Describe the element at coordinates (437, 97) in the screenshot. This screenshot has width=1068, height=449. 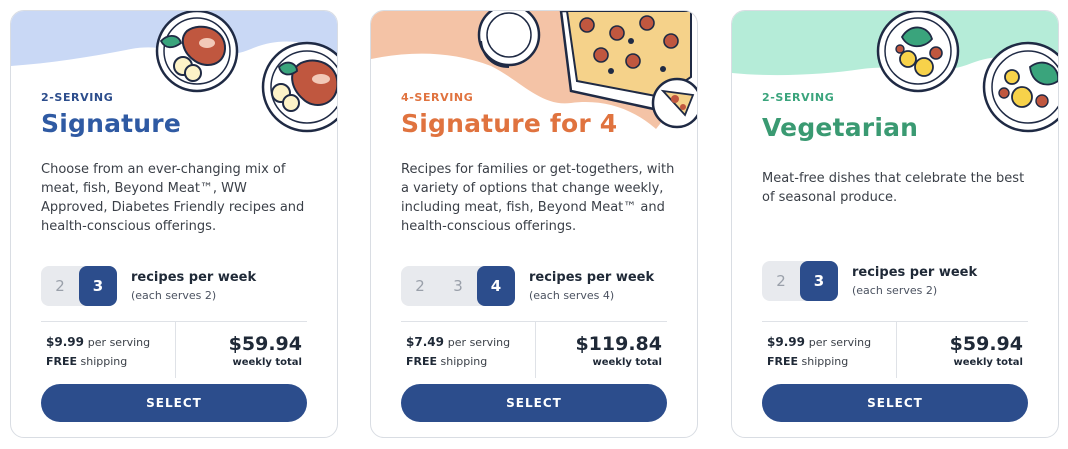
I see `serving-tag: 4-SERVING` at that location.